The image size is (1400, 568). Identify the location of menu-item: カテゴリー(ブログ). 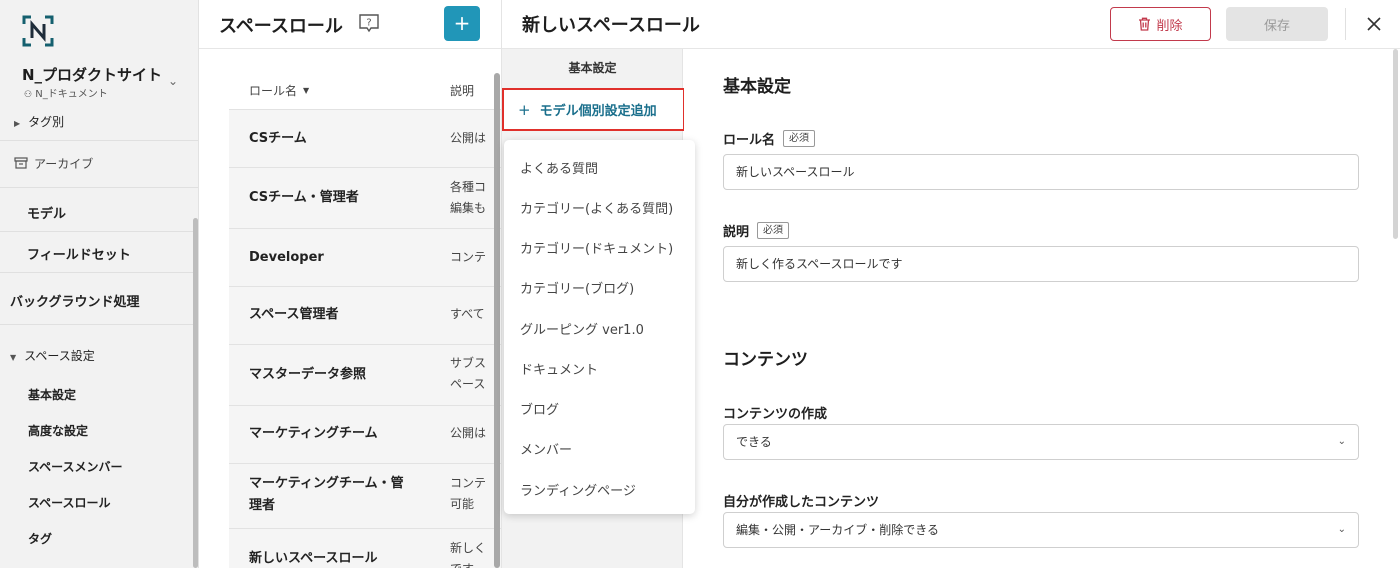
(577, 287).